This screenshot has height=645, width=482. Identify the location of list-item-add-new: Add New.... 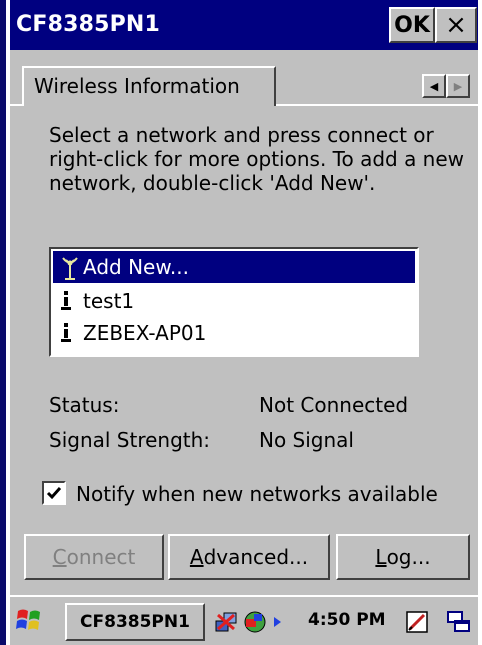
(234, 267).